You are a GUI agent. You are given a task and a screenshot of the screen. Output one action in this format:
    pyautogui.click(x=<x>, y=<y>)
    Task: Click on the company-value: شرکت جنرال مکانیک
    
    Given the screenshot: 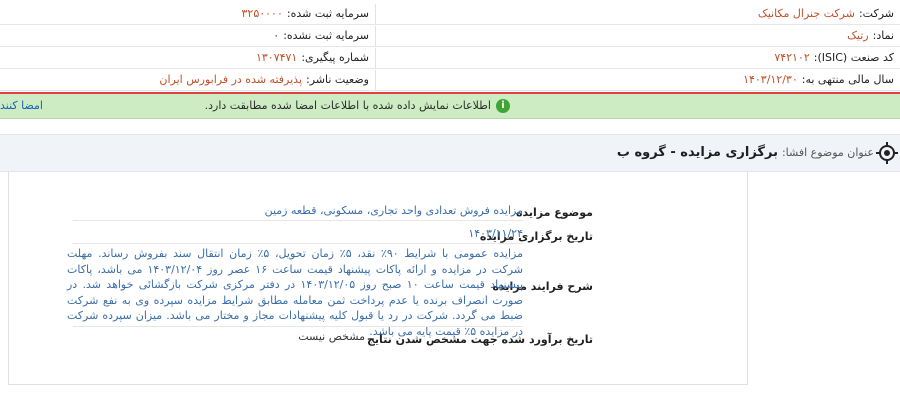 What is the action you would take?
    pyautogui.click(x=806, y=13)
    